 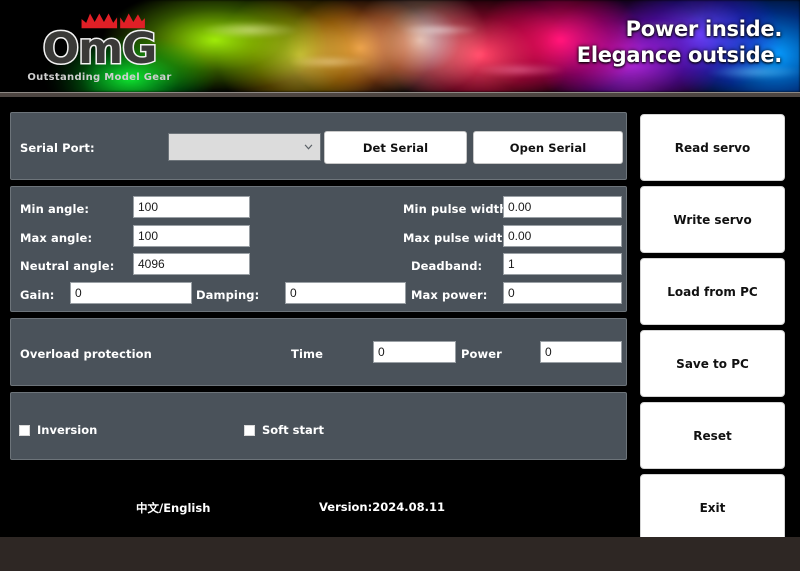 What do you see at coordinates (244, 147) in the screenshot?
I see `serial-port-select` at bounding box center [244, 147].